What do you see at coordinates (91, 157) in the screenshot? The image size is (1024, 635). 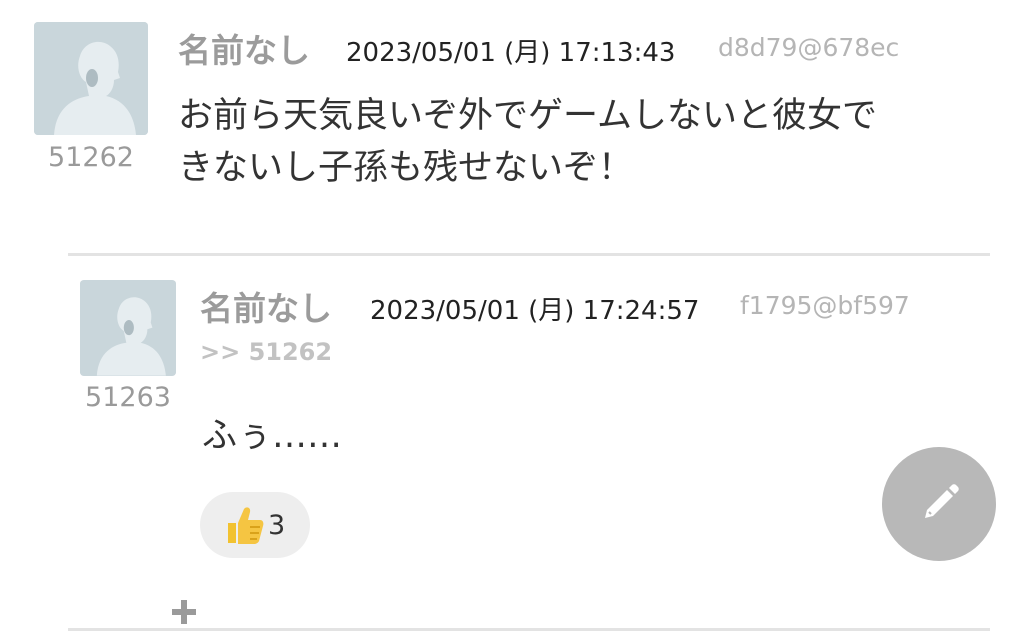 I see `post-number: 51262` at bounding box center [91, 157].